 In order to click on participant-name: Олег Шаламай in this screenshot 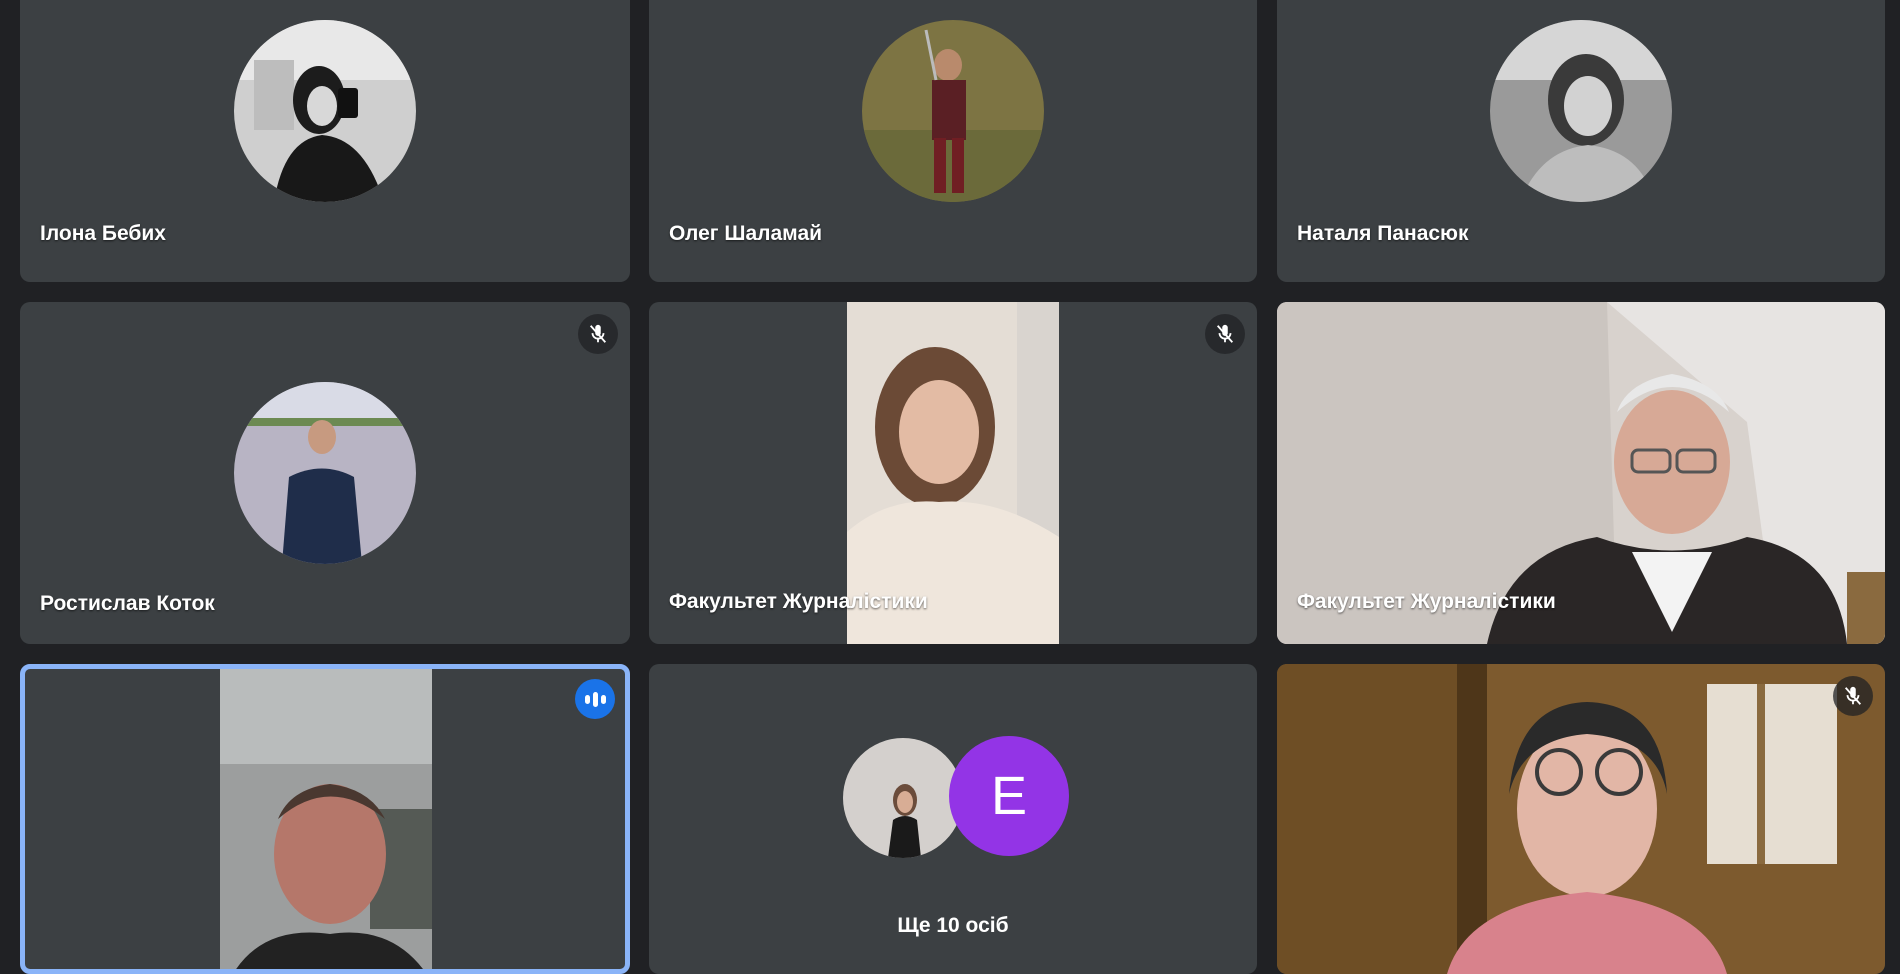, I will do `click(746, 233)`.